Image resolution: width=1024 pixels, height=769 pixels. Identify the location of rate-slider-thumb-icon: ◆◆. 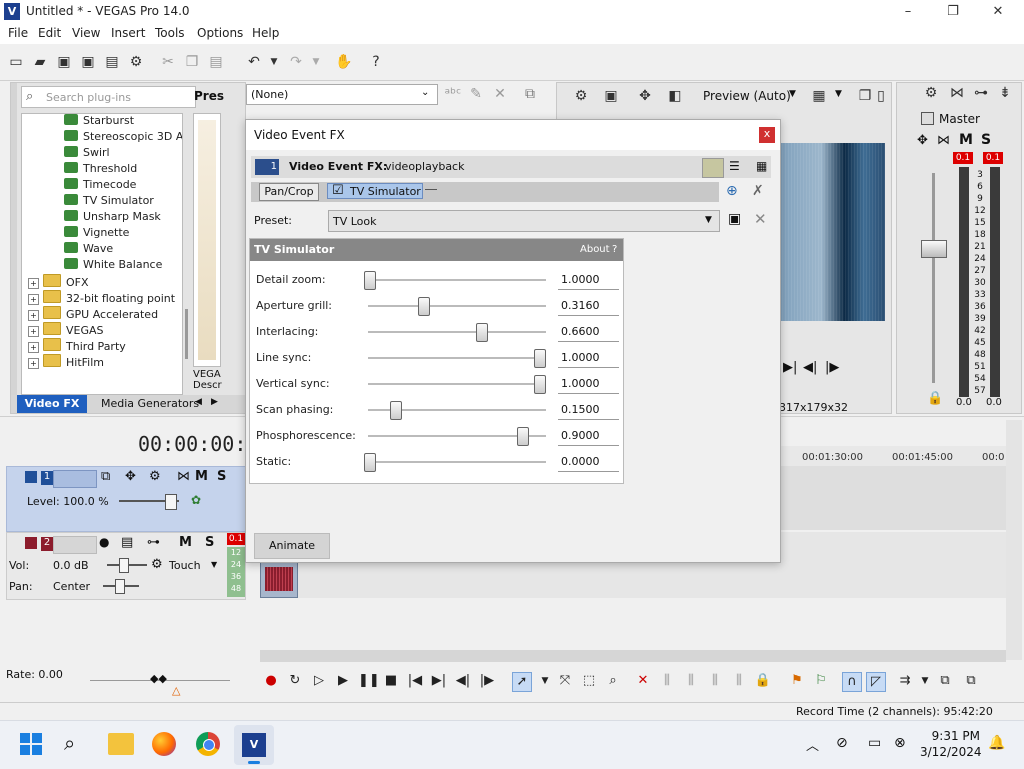
(158, 678).